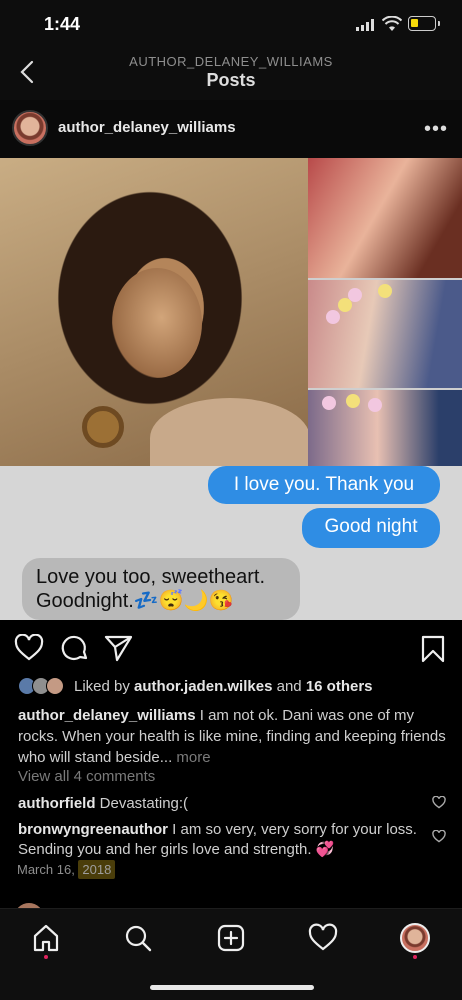 This screenshot has width=462, height=1000. I want to click on paper-plane-icon, so click(119, 648).